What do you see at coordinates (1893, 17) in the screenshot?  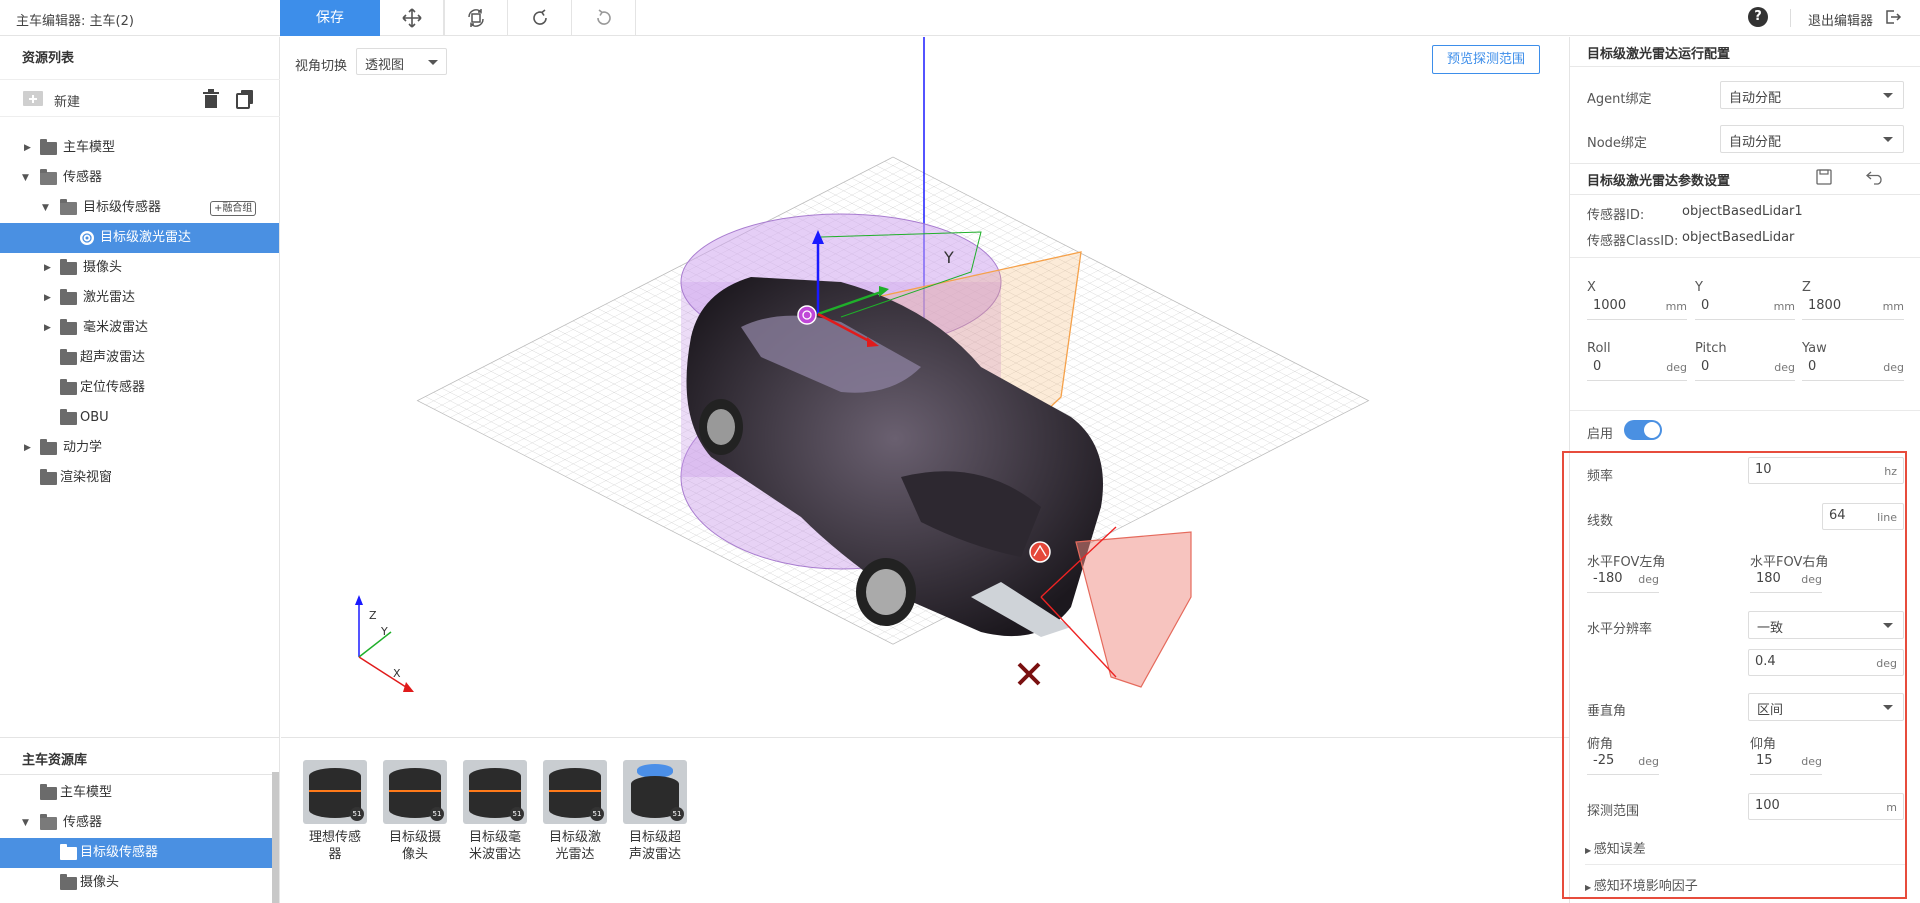 I see `exit-icon` at bounding box center [1893, 17].